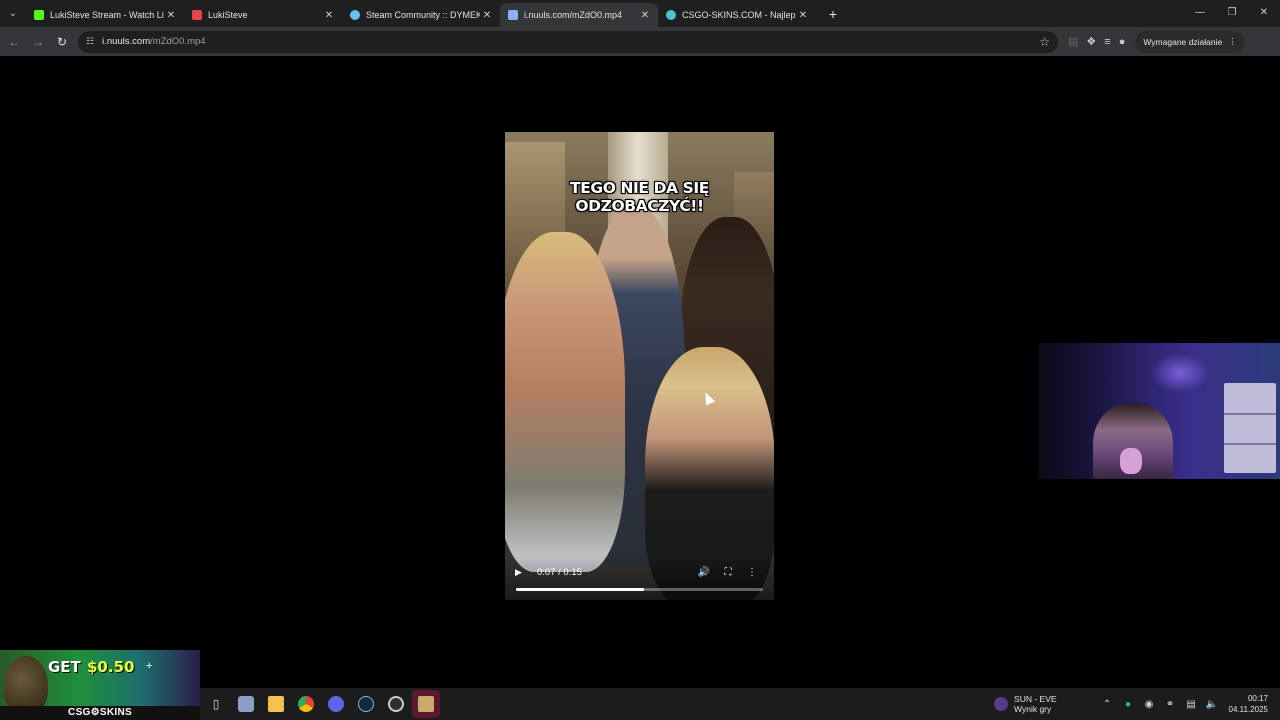  I want to click on video-controls: ▶ 0:07 / 0:15 🔊 ⛶ ⋮, so click(639, 578).